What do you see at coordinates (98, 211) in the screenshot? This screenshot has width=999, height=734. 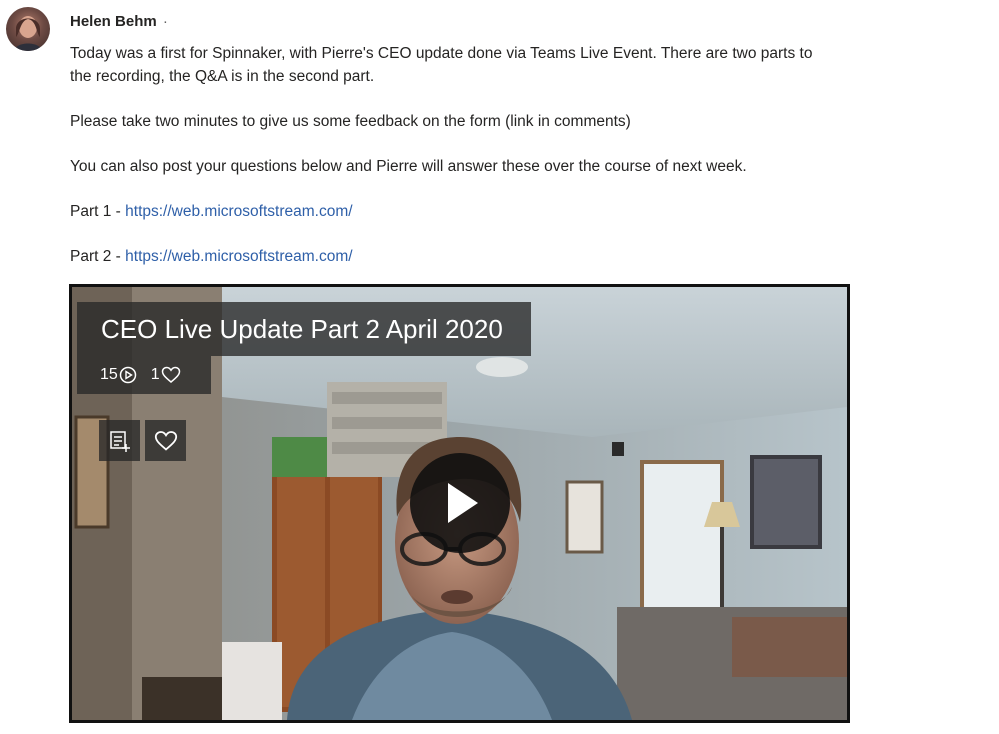 I see `part-1-prefix: Part 1 -` at bounding box center [98, 211].